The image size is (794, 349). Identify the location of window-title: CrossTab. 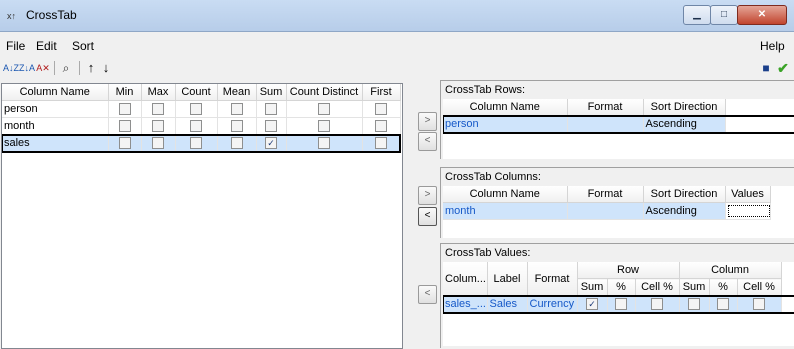
(51, 15).